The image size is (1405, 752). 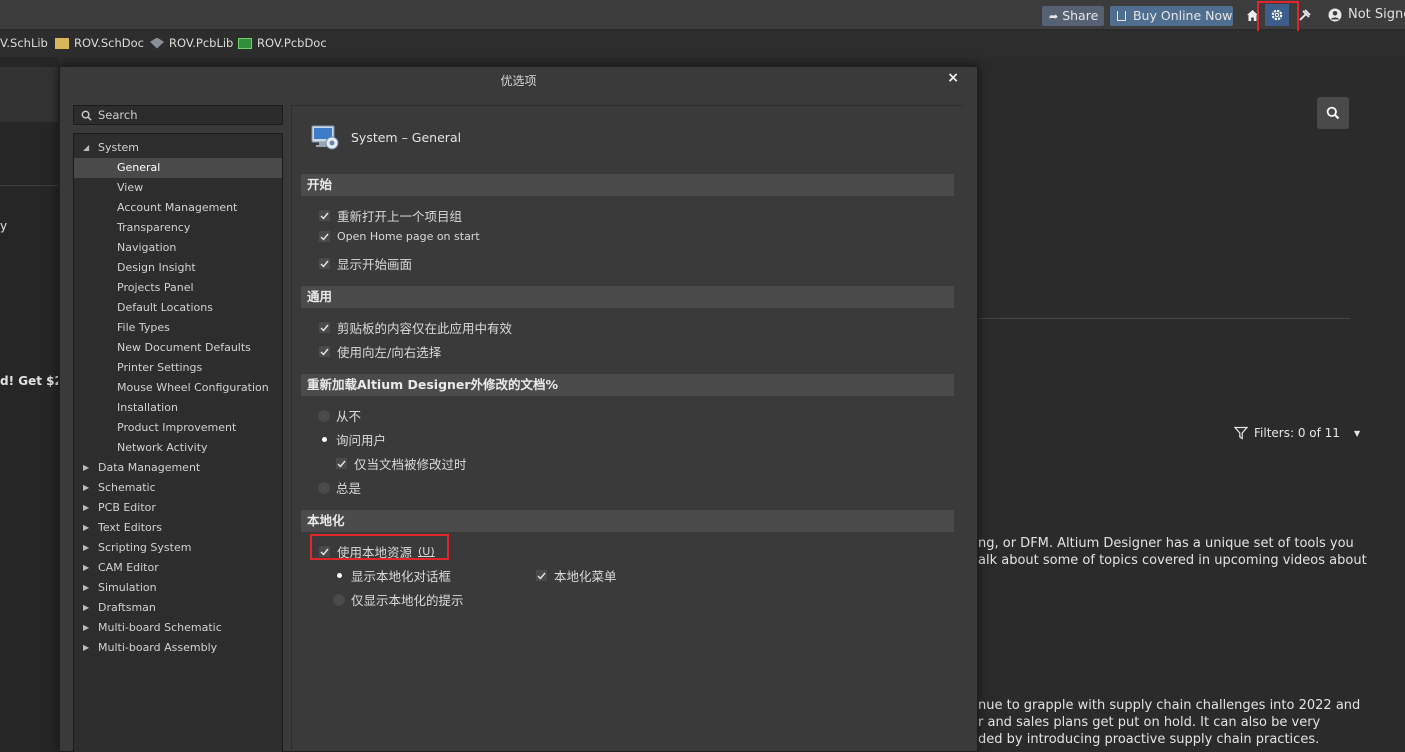 I want to click on section-general-header: 通用, so click(x=627, y=297).